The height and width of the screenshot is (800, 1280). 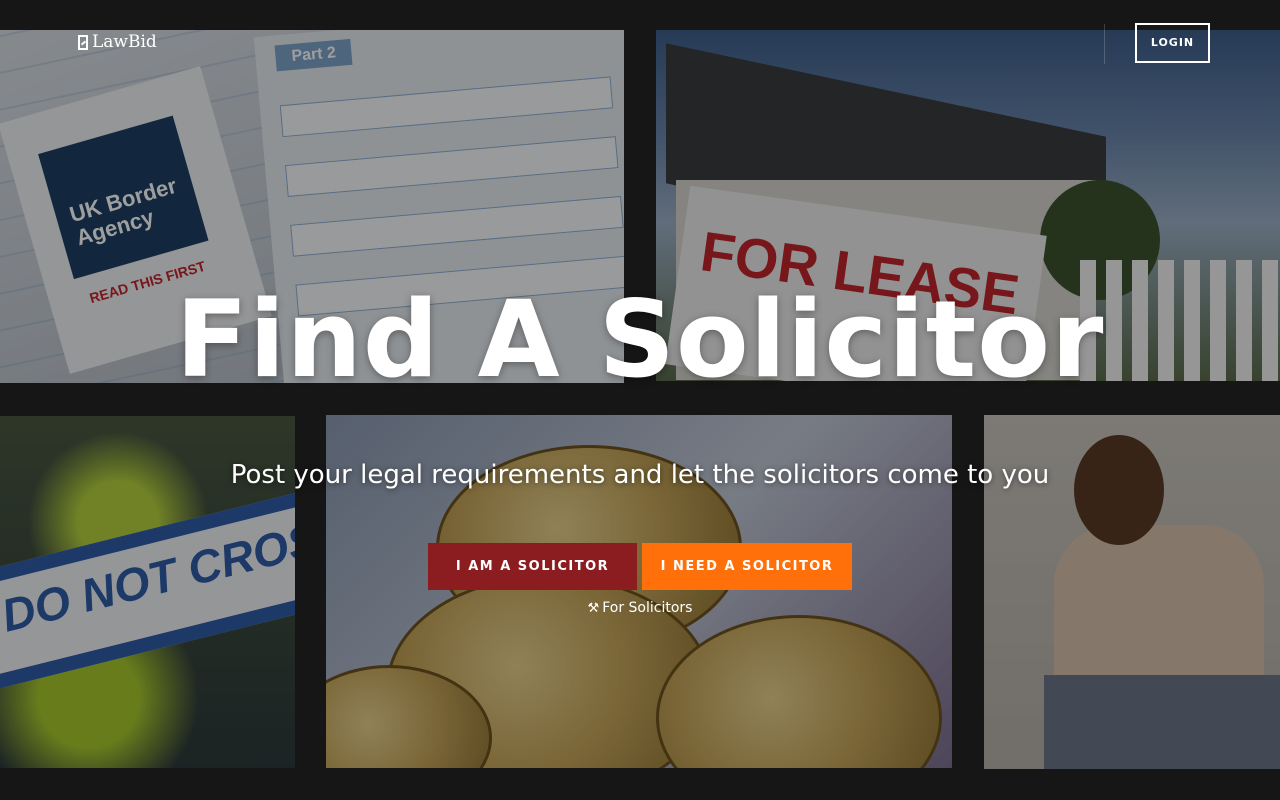 I want to click on police-tape: DO NOT CROSS, so click(x=147, y=585).